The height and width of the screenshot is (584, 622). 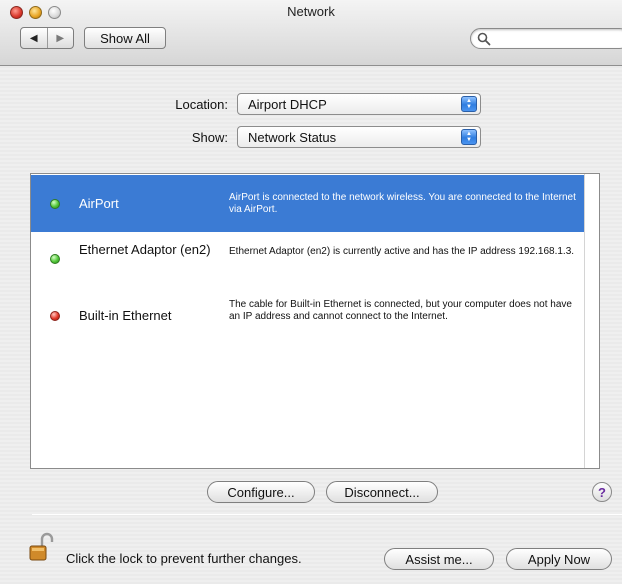 I want to click on location-label: Location:, so click(x=201, y=104).